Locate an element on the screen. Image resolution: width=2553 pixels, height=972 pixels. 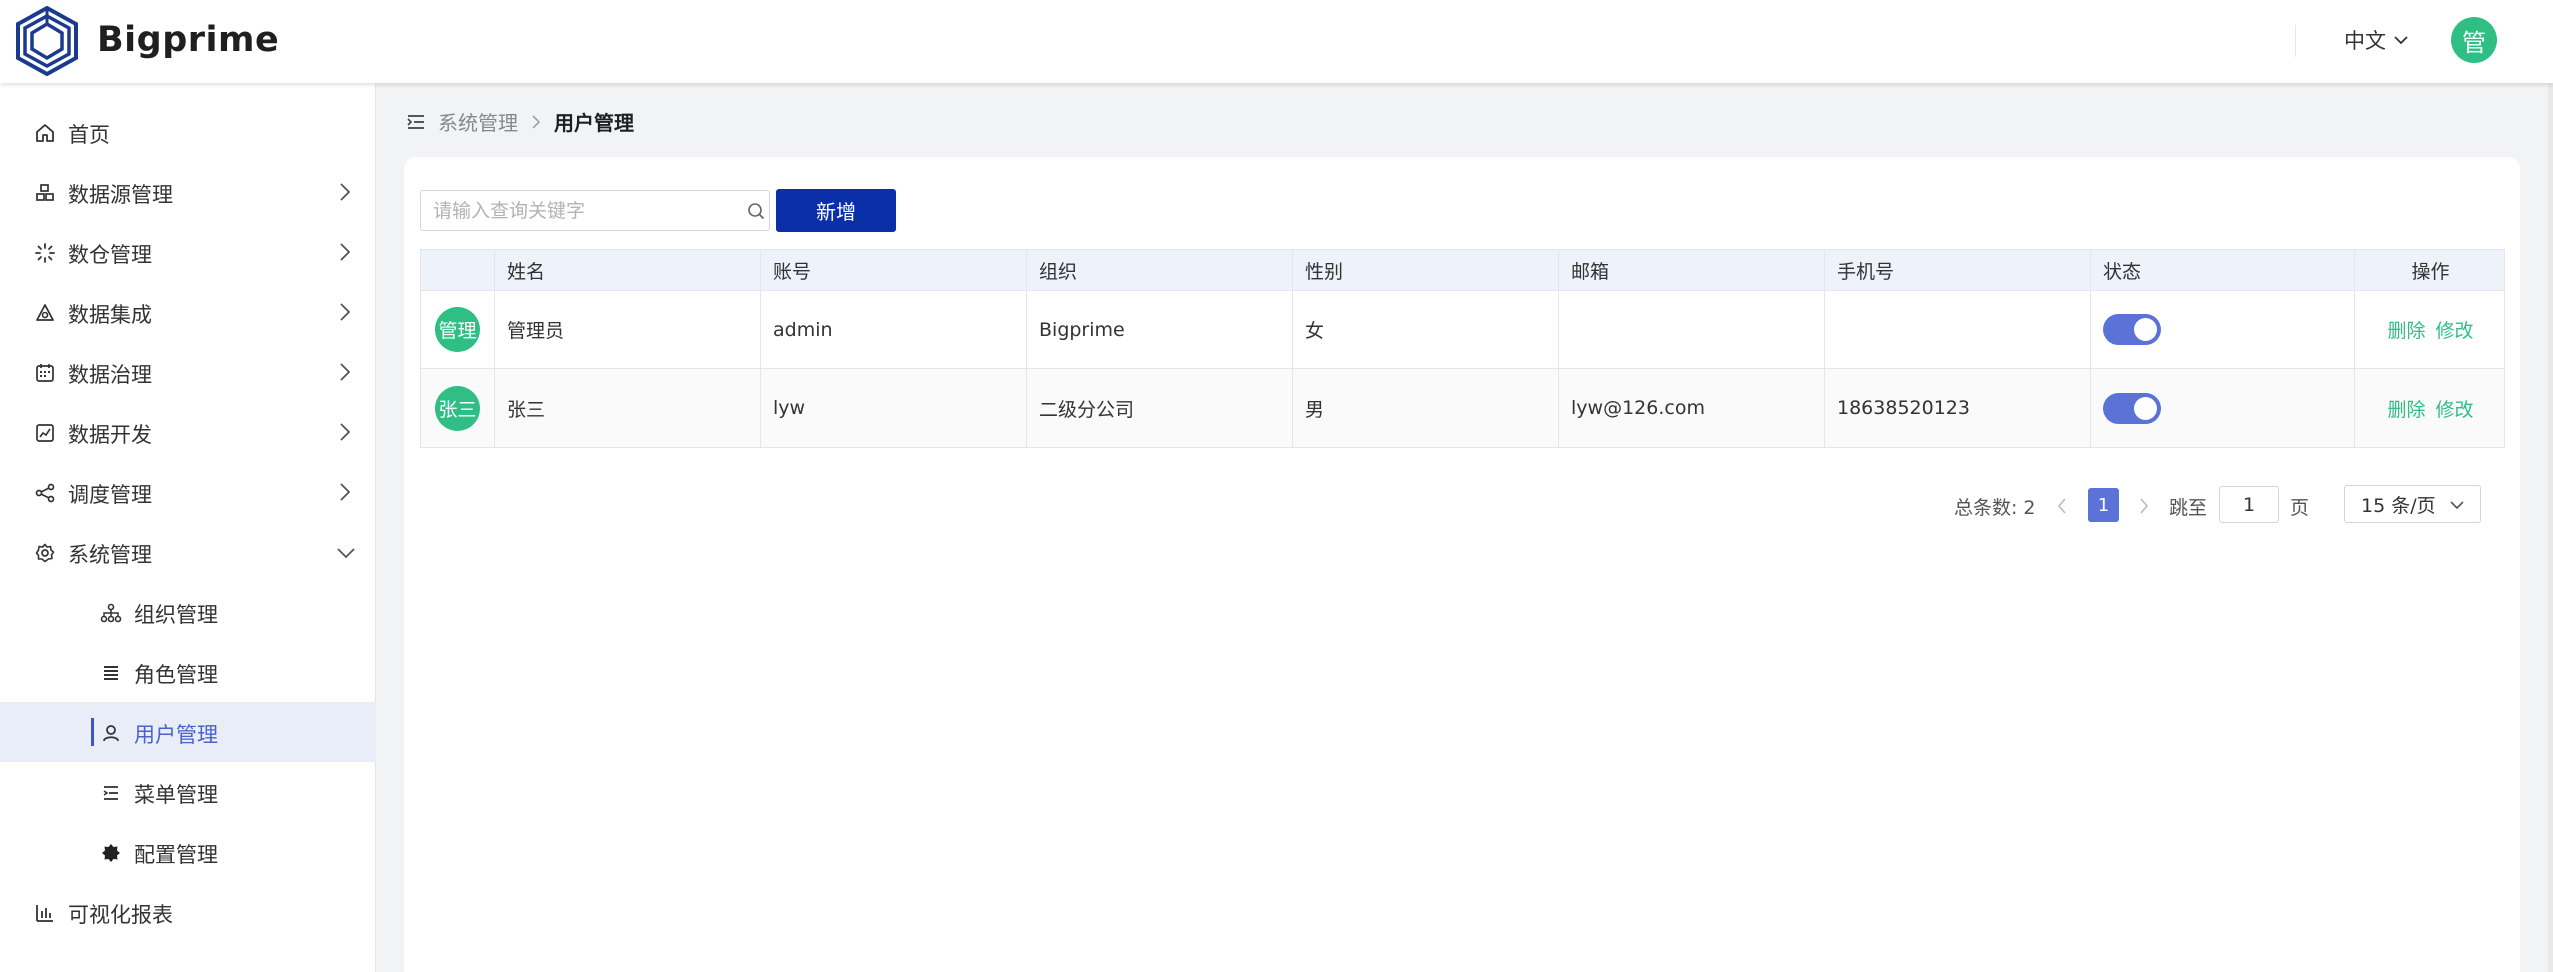
bigprime-logo-icon is located at coordinates (47, 41).